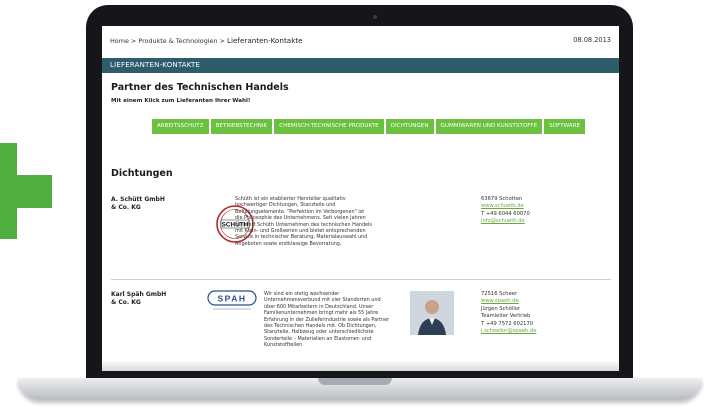 This screenshot has height=409, width=709. Describe the element at coordinates (375, 17) in the screenshot. I see `camera-icon` at that location.